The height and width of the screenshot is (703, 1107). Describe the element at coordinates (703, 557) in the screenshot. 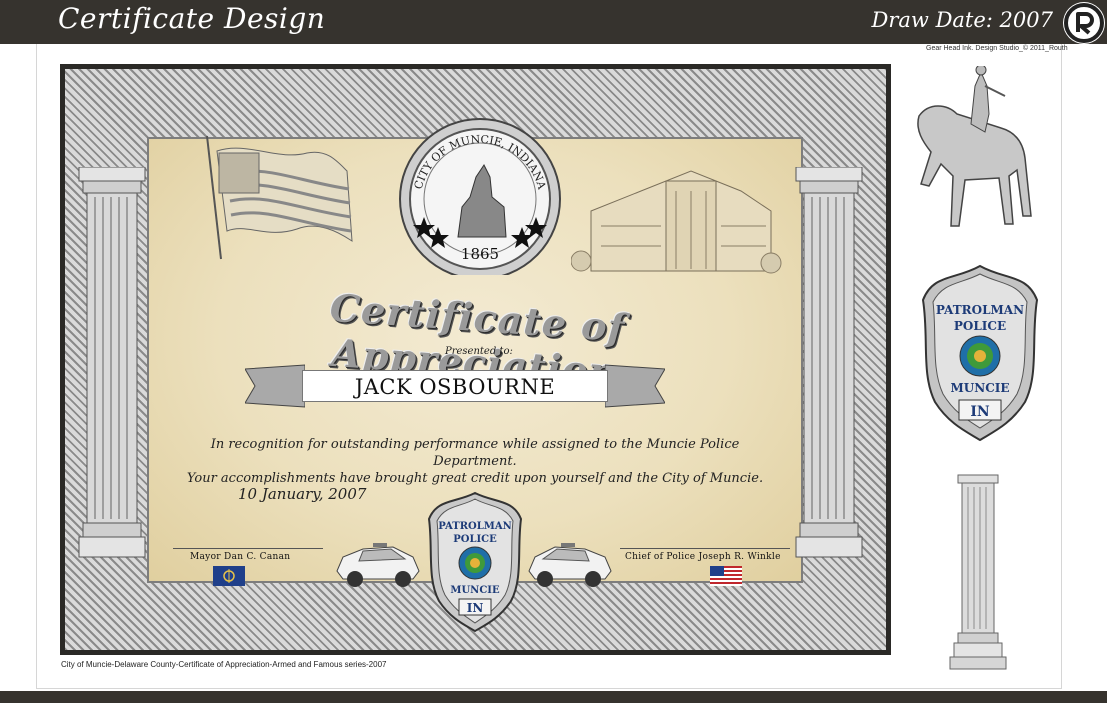

I see `chief-signatory: Chief of Police Joseph R. Winkle` at that location.